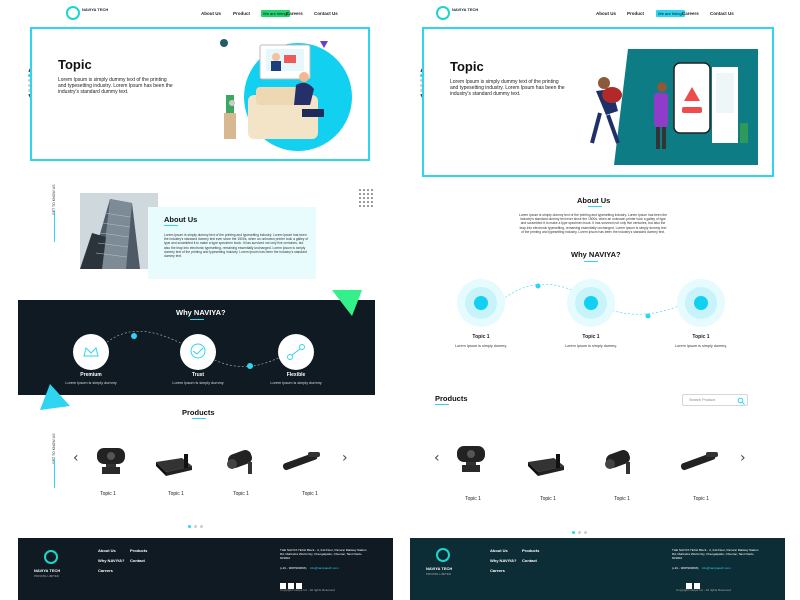  I want to click on why-text-2: Lorem Ipsum is simply dummy., so click(591, 346).